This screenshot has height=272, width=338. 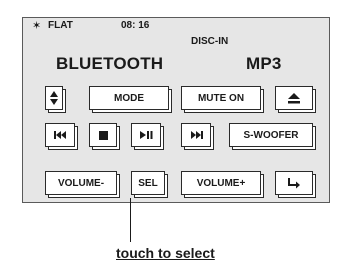 I want to click on subwoofer-button: S-WOOFER, so click(x=271, y=135).